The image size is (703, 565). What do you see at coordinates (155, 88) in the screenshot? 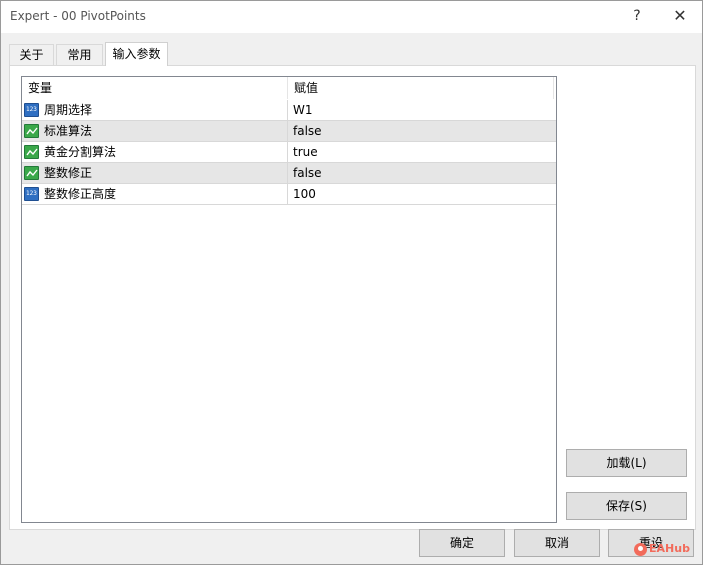
I see `column-header-variable: 变量` at bounding box center [155, 88].